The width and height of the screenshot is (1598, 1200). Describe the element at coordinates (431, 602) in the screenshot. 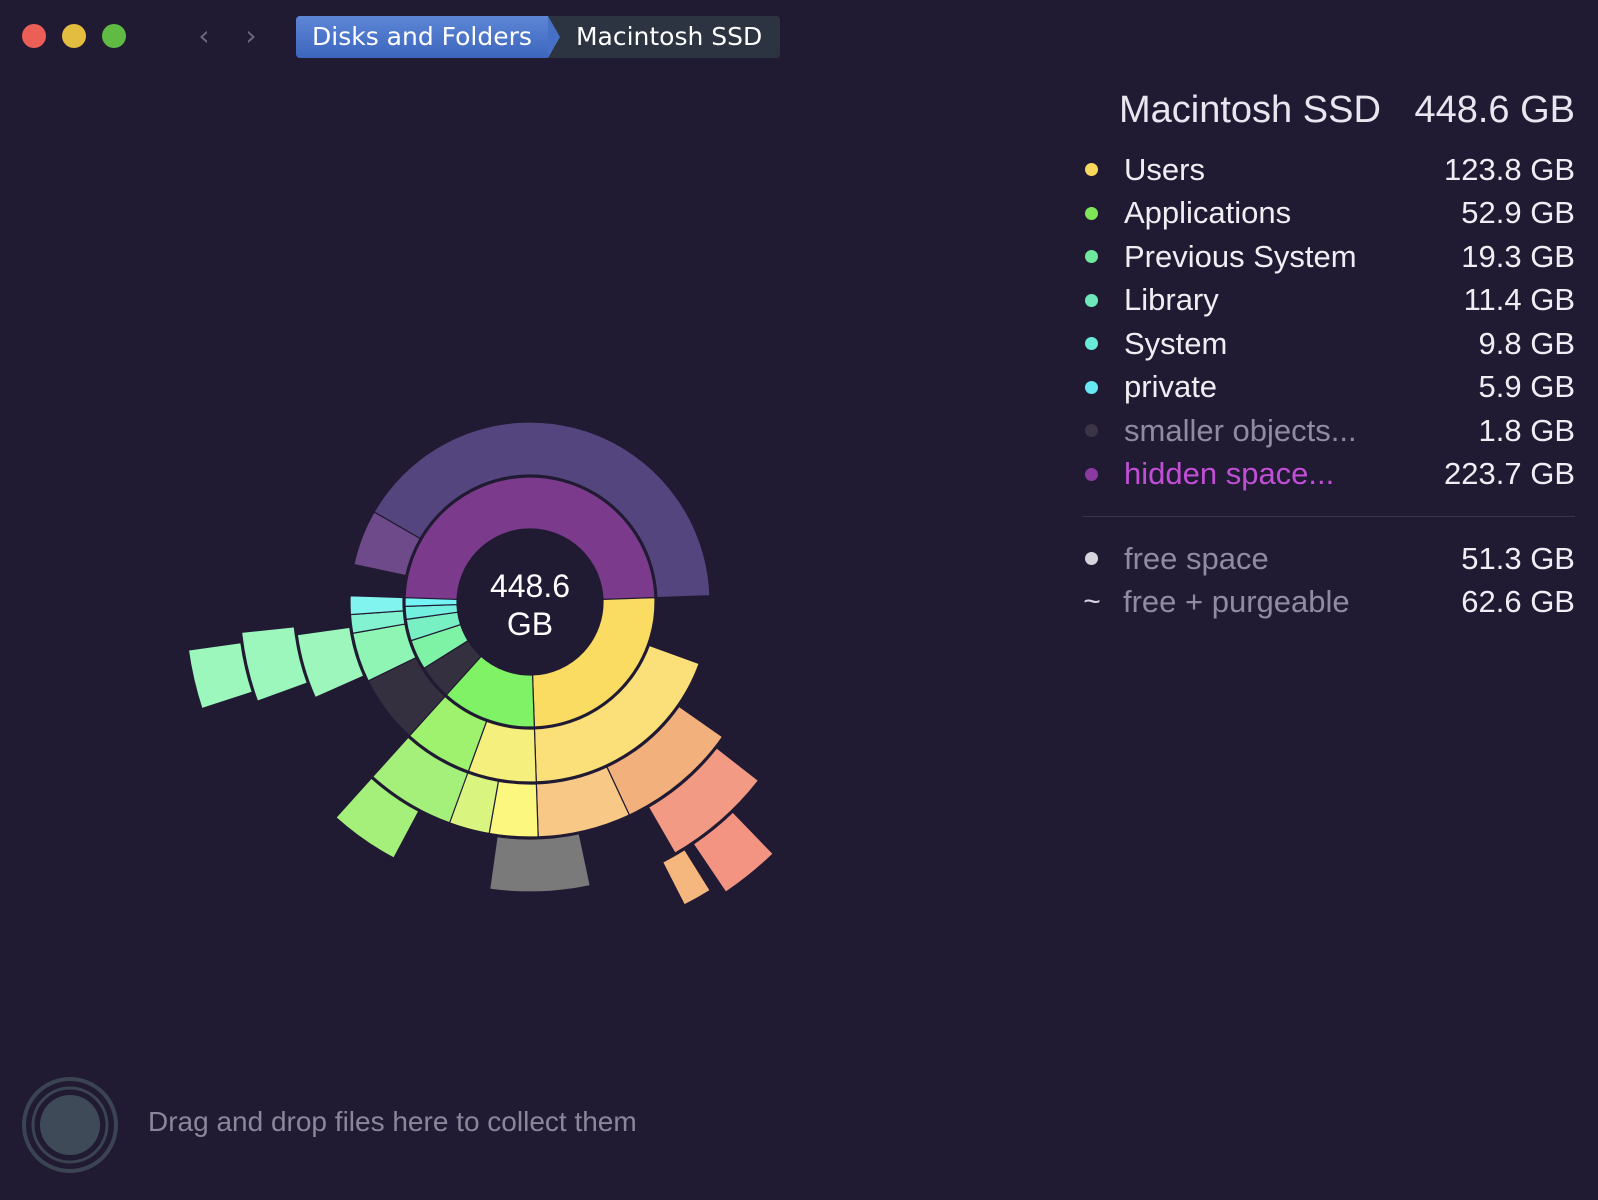

I see `private-segment` at that location.